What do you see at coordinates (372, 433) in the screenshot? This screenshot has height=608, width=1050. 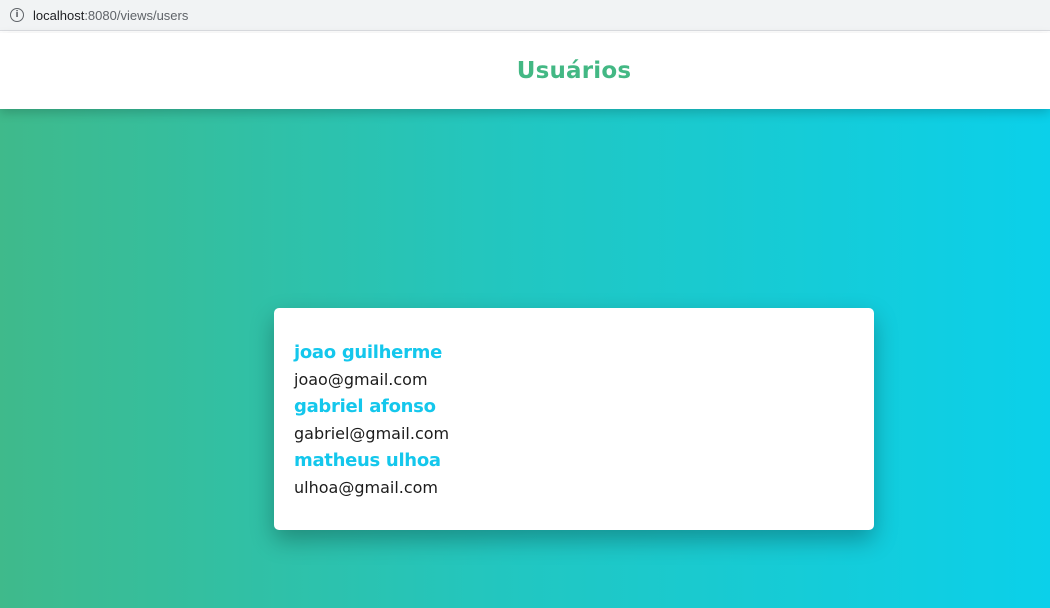 I see `user-email: gabriel@gmail.com` at bounding box center [372, 433].